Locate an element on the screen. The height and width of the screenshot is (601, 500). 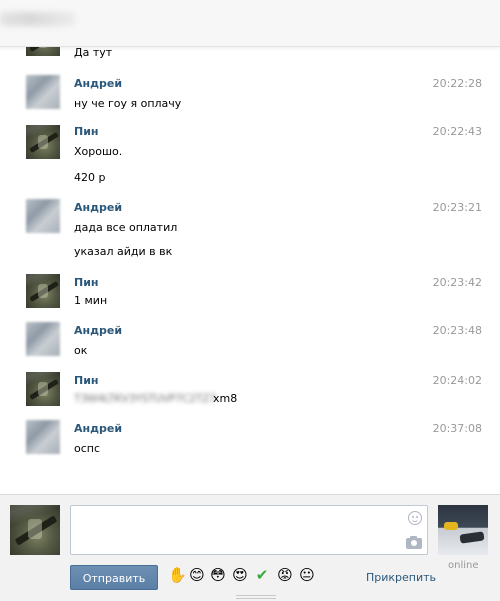
message-text-blurred: T3W4LTKV3YSTUVP7C2TZ7 is located at coordinates (145, 398).